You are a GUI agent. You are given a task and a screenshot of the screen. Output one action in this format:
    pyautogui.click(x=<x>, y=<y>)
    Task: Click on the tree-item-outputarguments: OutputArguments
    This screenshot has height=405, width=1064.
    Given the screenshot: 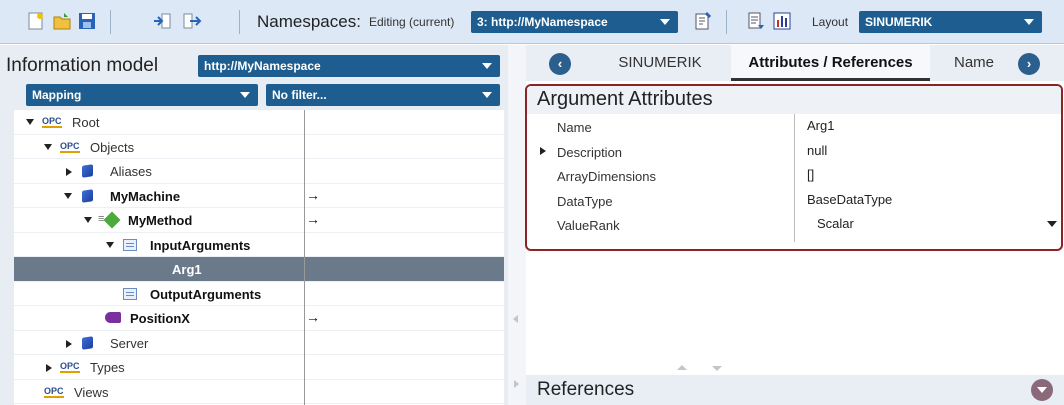 What is the action you would take?
    pyautogui.click(x=259, y=294)
    